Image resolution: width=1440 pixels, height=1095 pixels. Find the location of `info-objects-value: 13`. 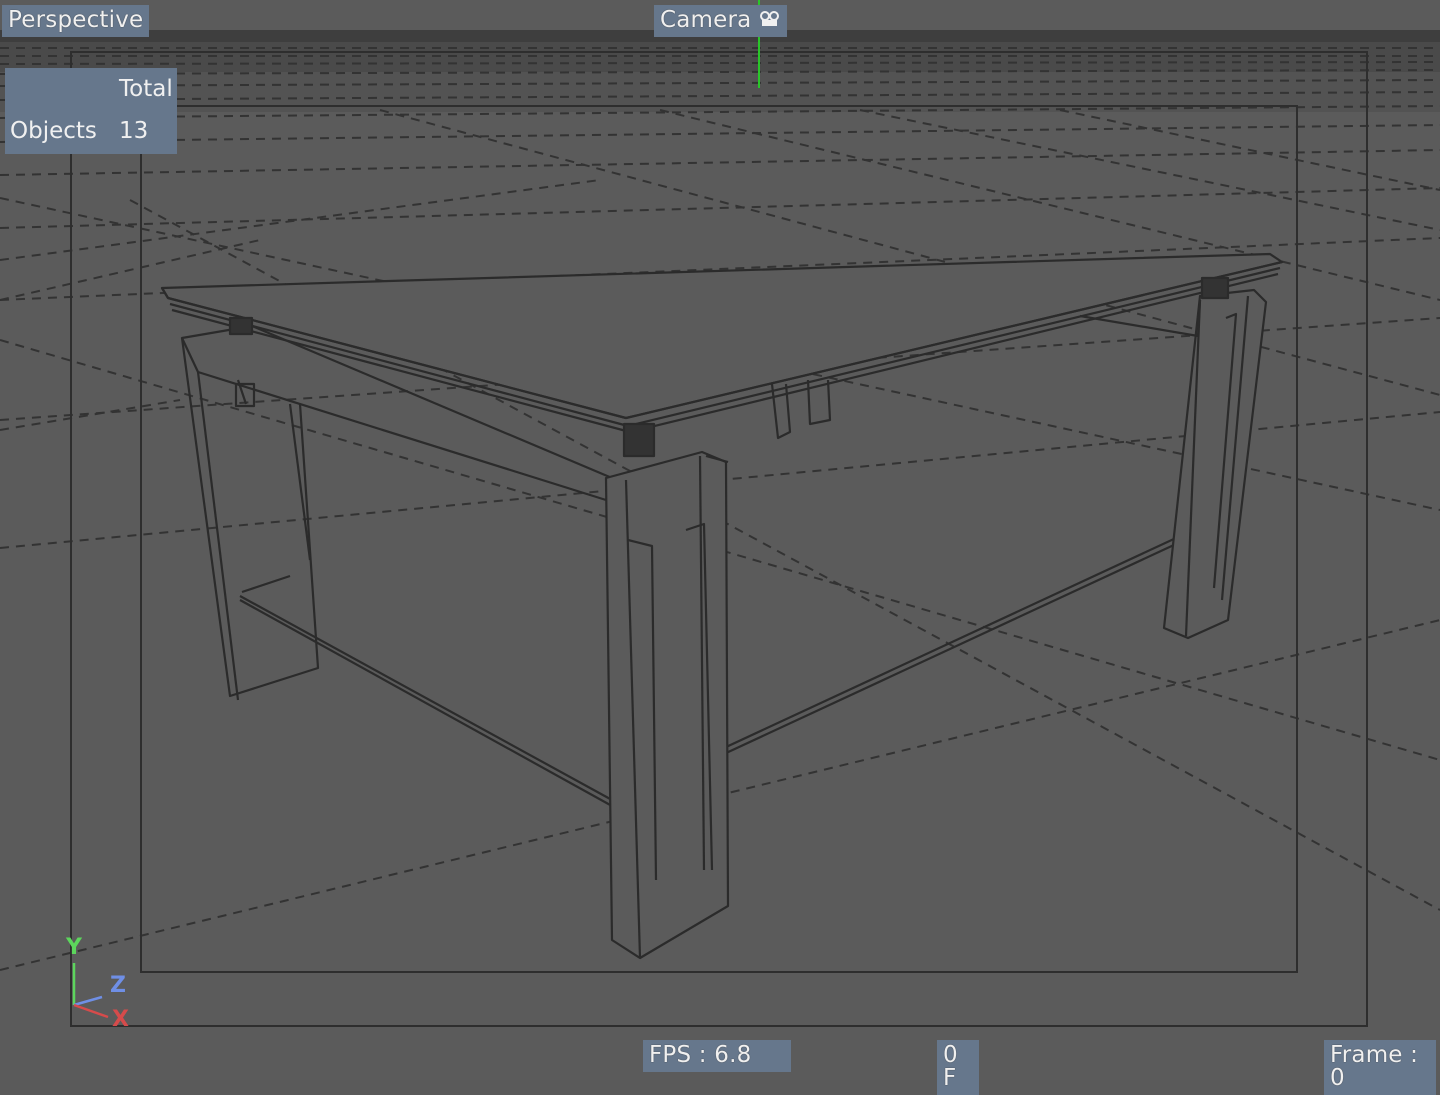

info-objects-value: 13 is located at coordinates (134, 131).